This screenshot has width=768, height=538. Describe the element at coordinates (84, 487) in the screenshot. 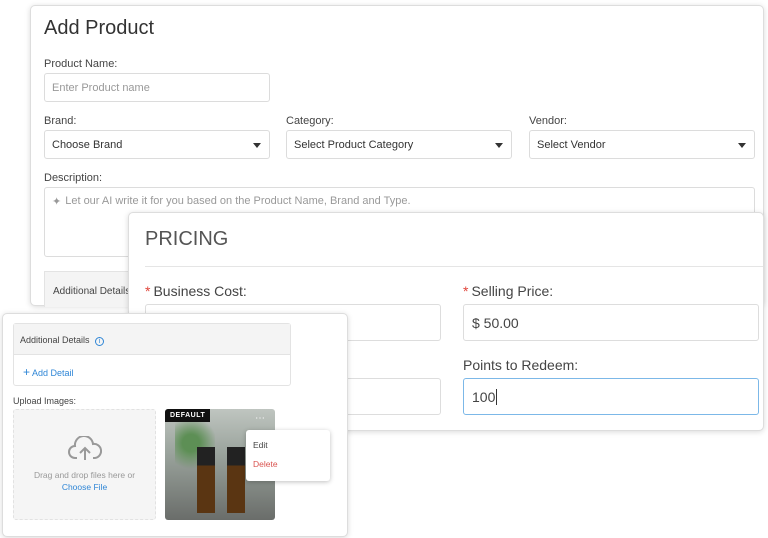

I see `choose-file-link: Choose File` at that location.